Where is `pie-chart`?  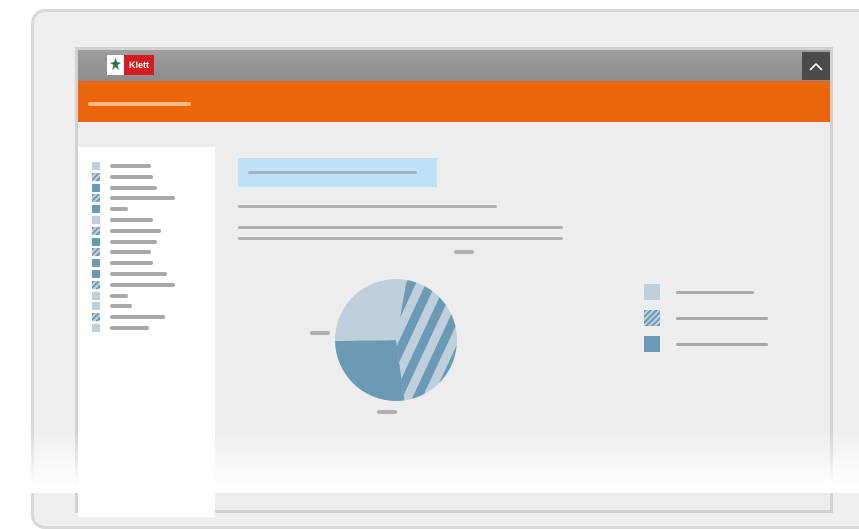
pie-chart is located at coordinates (392, 332).